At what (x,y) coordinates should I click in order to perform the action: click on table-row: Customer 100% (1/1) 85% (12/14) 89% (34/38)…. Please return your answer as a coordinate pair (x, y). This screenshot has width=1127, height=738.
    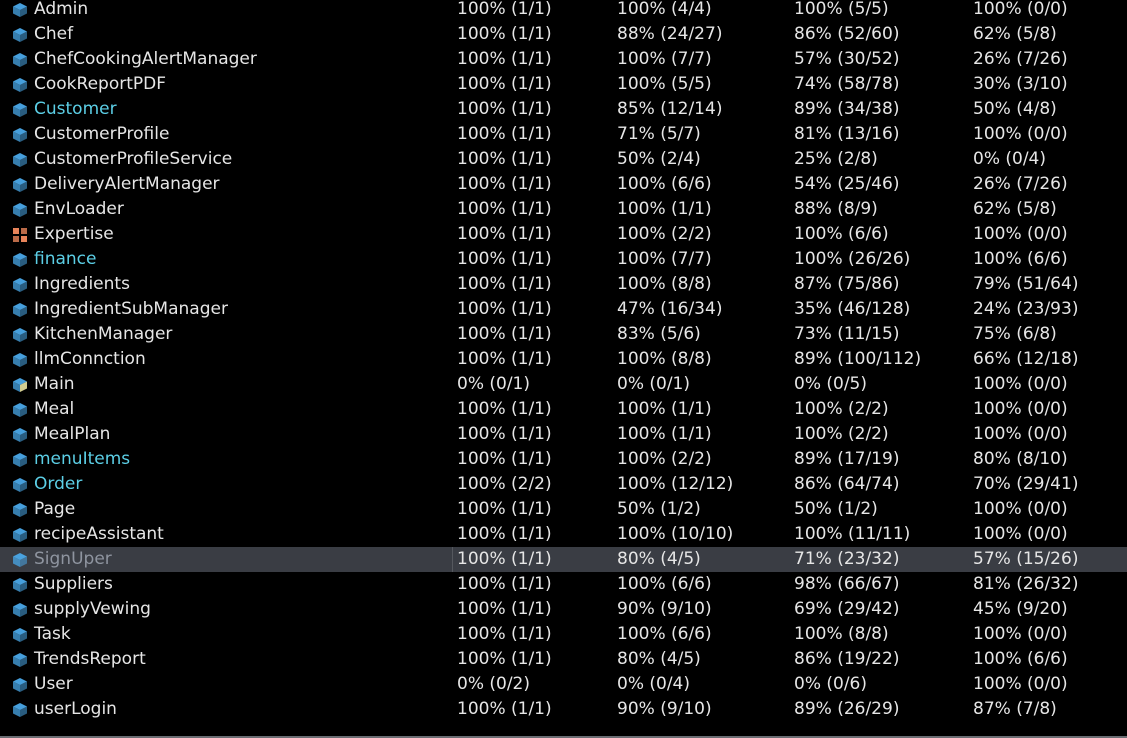
    Looking at the image, I should click on (563, 109).